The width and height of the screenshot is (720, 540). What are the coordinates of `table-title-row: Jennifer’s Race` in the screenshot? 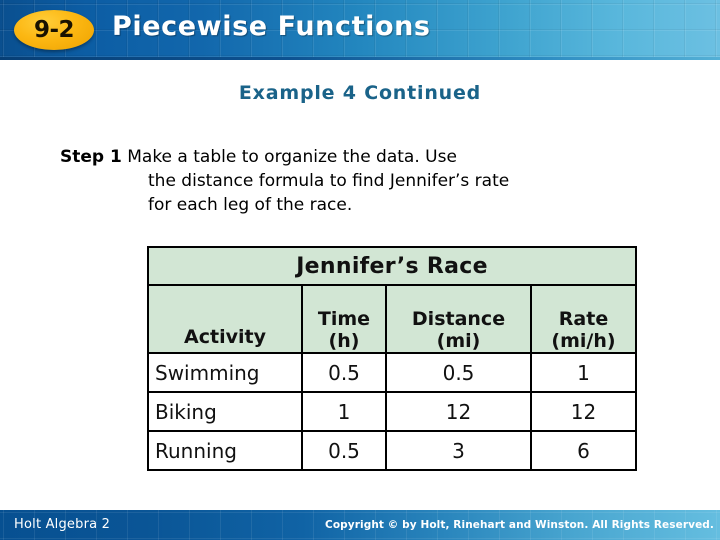 It's located at (392, 266).